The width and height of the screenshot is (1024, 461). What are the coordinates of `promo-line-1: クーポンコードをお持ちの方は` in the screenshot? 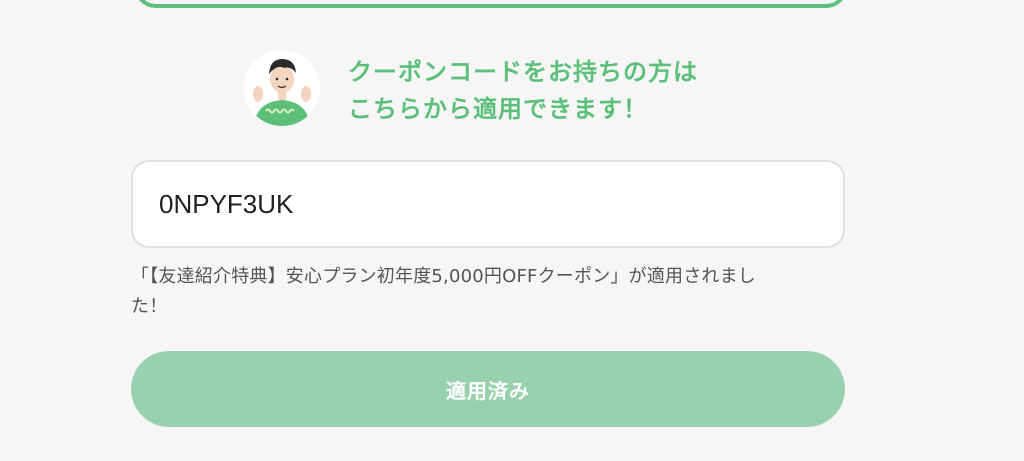 It's located at (523, 72).